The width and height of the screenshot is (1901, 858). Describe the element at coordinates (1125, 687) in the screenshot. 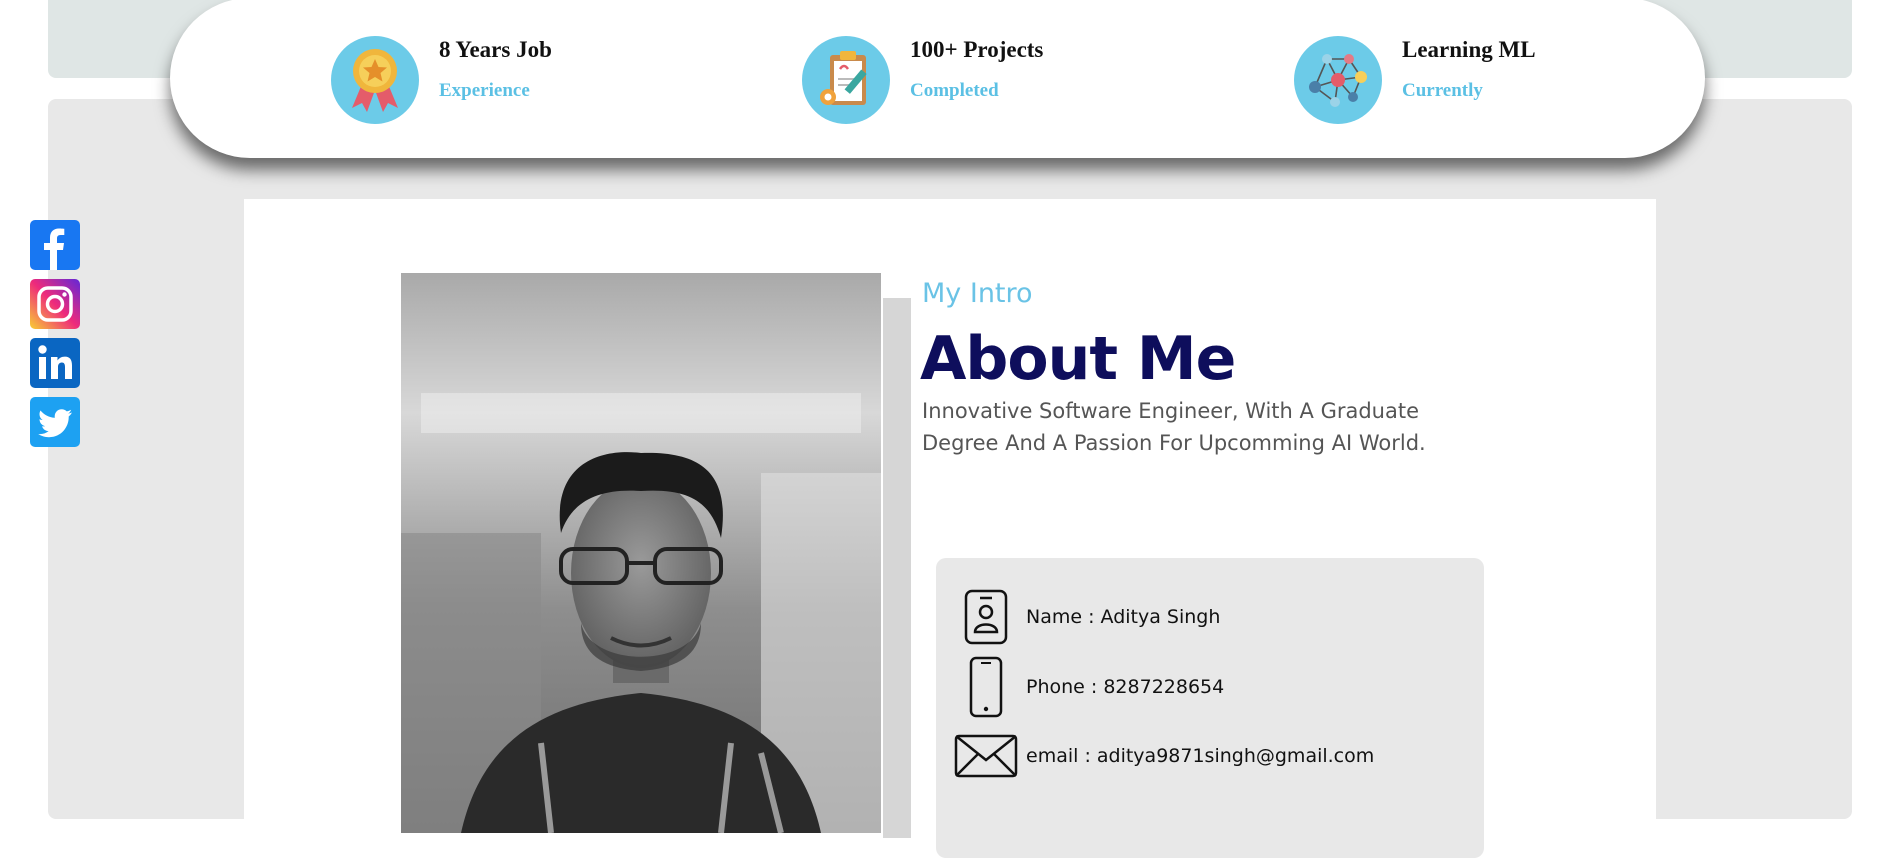

I see `contact-phone: Phone : 8287228654` at that location.